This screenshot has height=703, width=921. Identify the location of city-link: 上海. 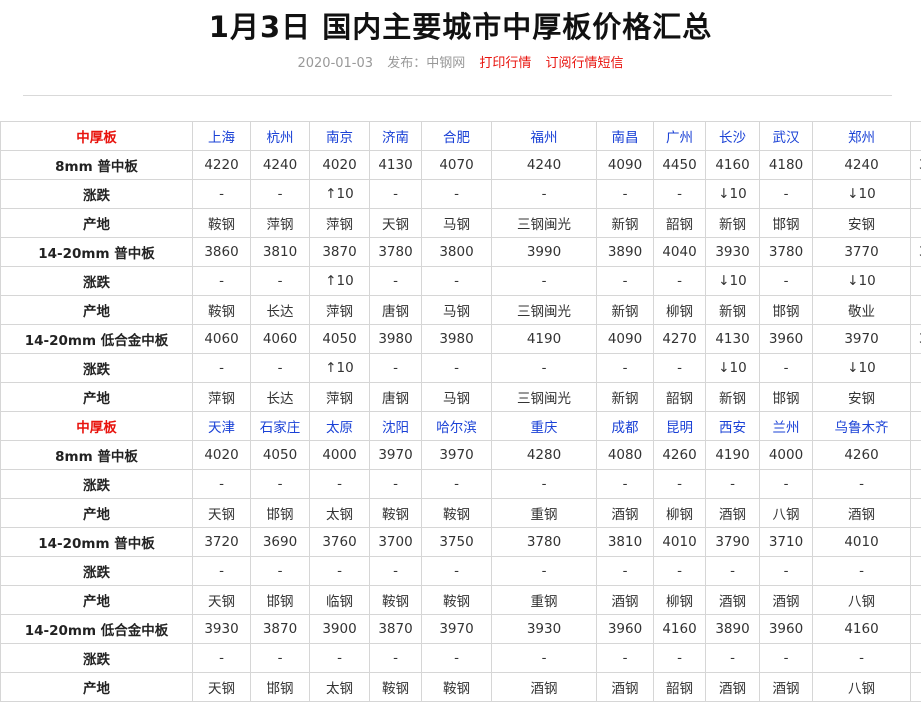
(221, 136).